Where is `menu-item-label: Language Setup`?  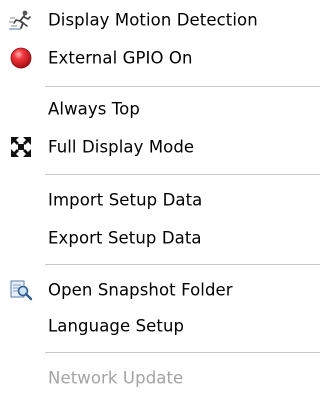
menu-item-label: Language Setup is located at coordinates (116, 326).